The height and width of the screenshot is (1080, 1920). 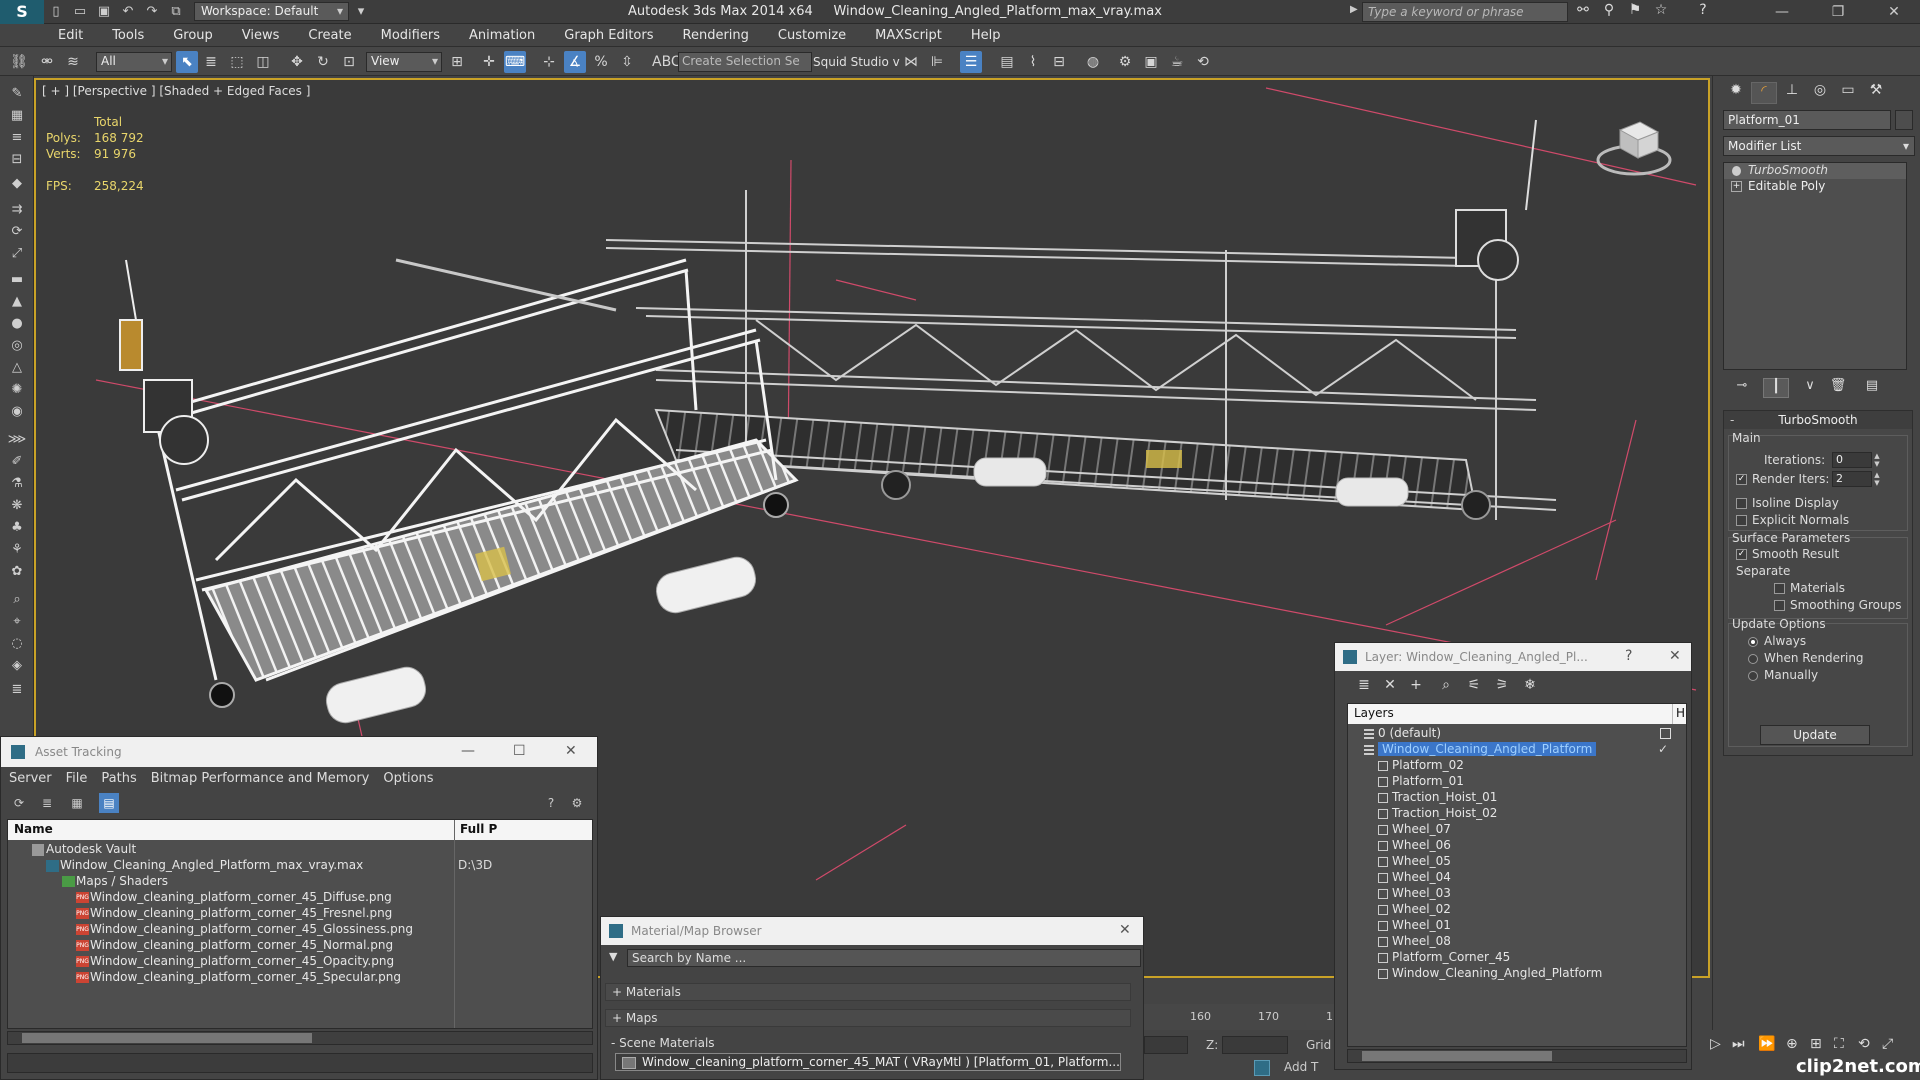 I want to click on tool-icon-8: ⤢, so click(x=17, y=256).